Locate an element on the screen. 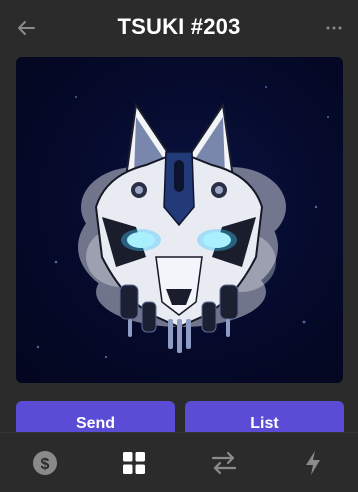 This screenshot has height=492, width=358. page-title: TSUKI #203 is located at coordinates (179, 26).